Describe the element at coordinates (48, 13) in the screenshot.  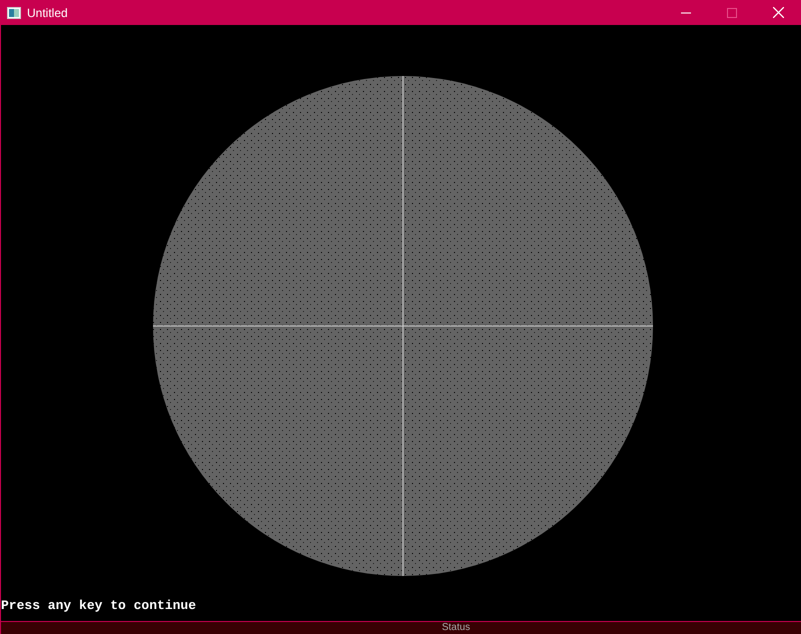
I see `window-title: Untitled` at that location.